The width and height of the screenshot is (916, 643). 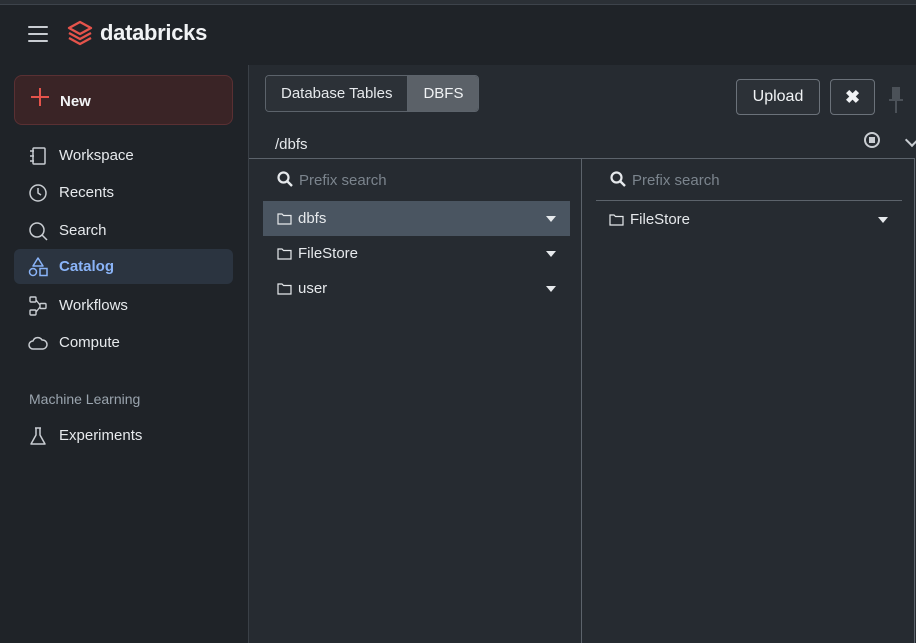 I want to click on list-item-label: user, so click(x=313, y=288).